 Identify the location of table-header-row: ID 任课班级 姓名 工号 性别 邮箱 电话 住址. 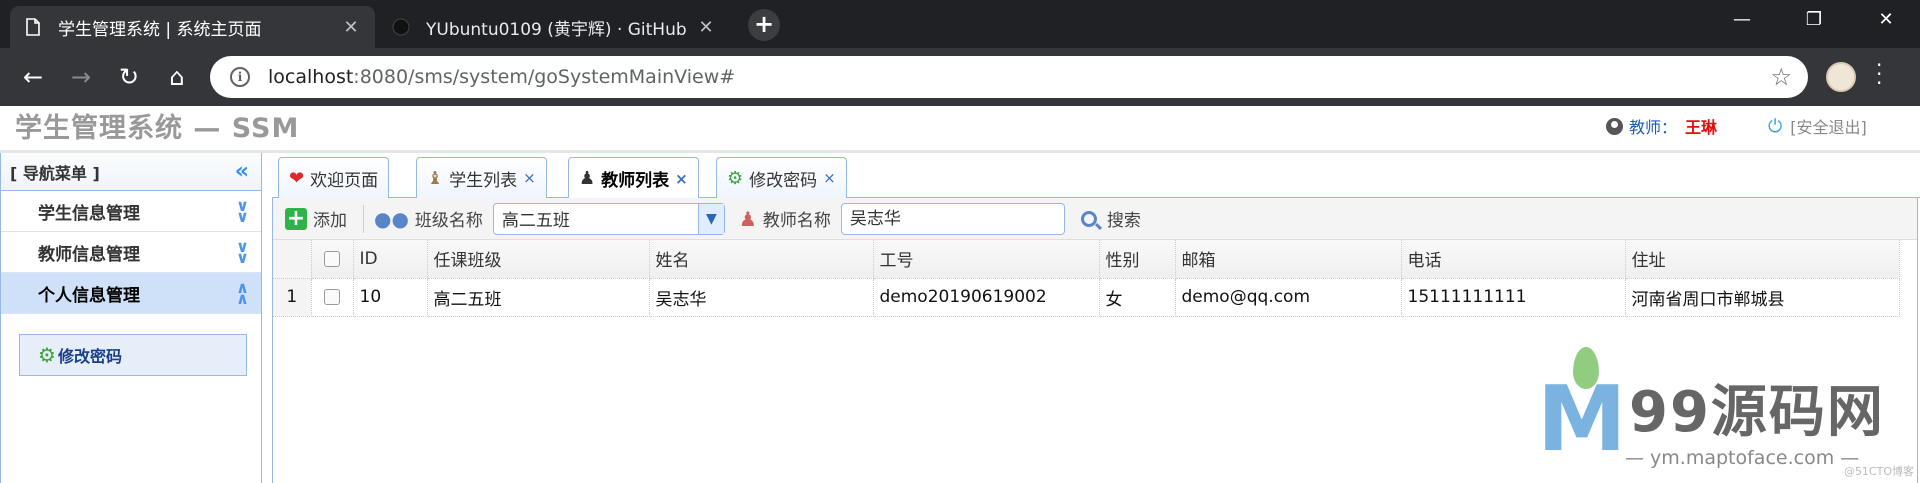
(1086, 259).